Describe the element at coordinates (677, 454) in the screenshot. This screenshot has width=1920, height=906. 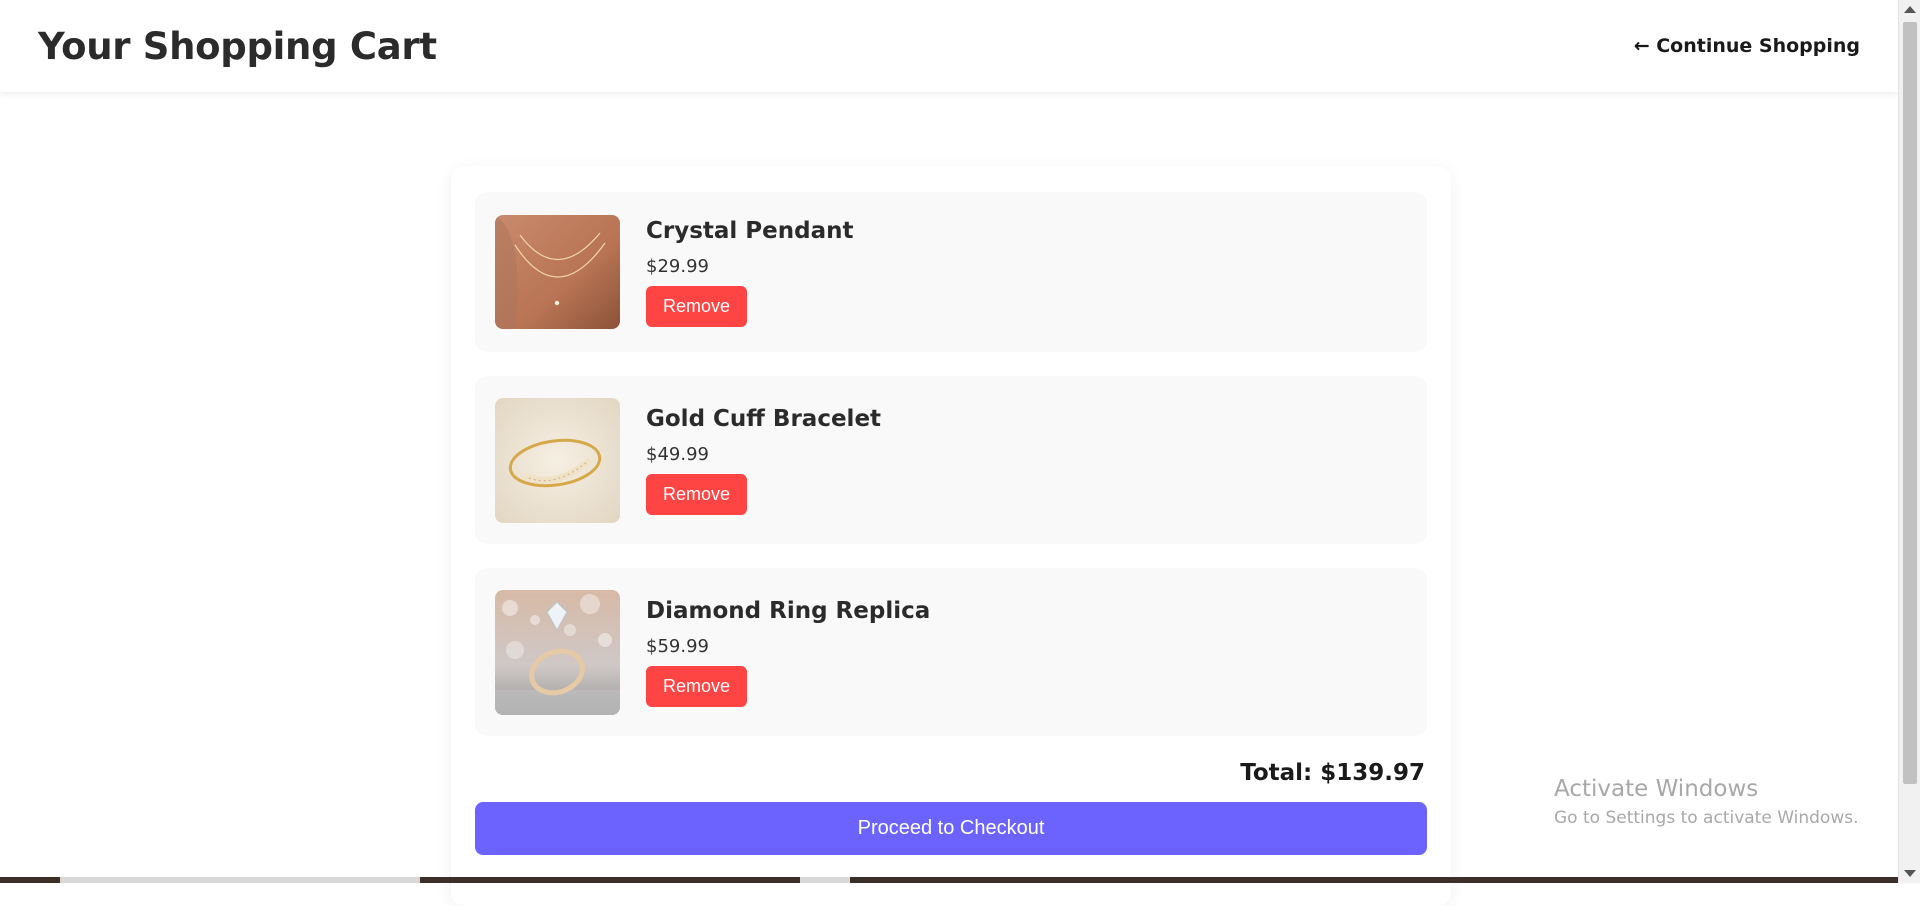
I see `item-price: $49.99` at that location.